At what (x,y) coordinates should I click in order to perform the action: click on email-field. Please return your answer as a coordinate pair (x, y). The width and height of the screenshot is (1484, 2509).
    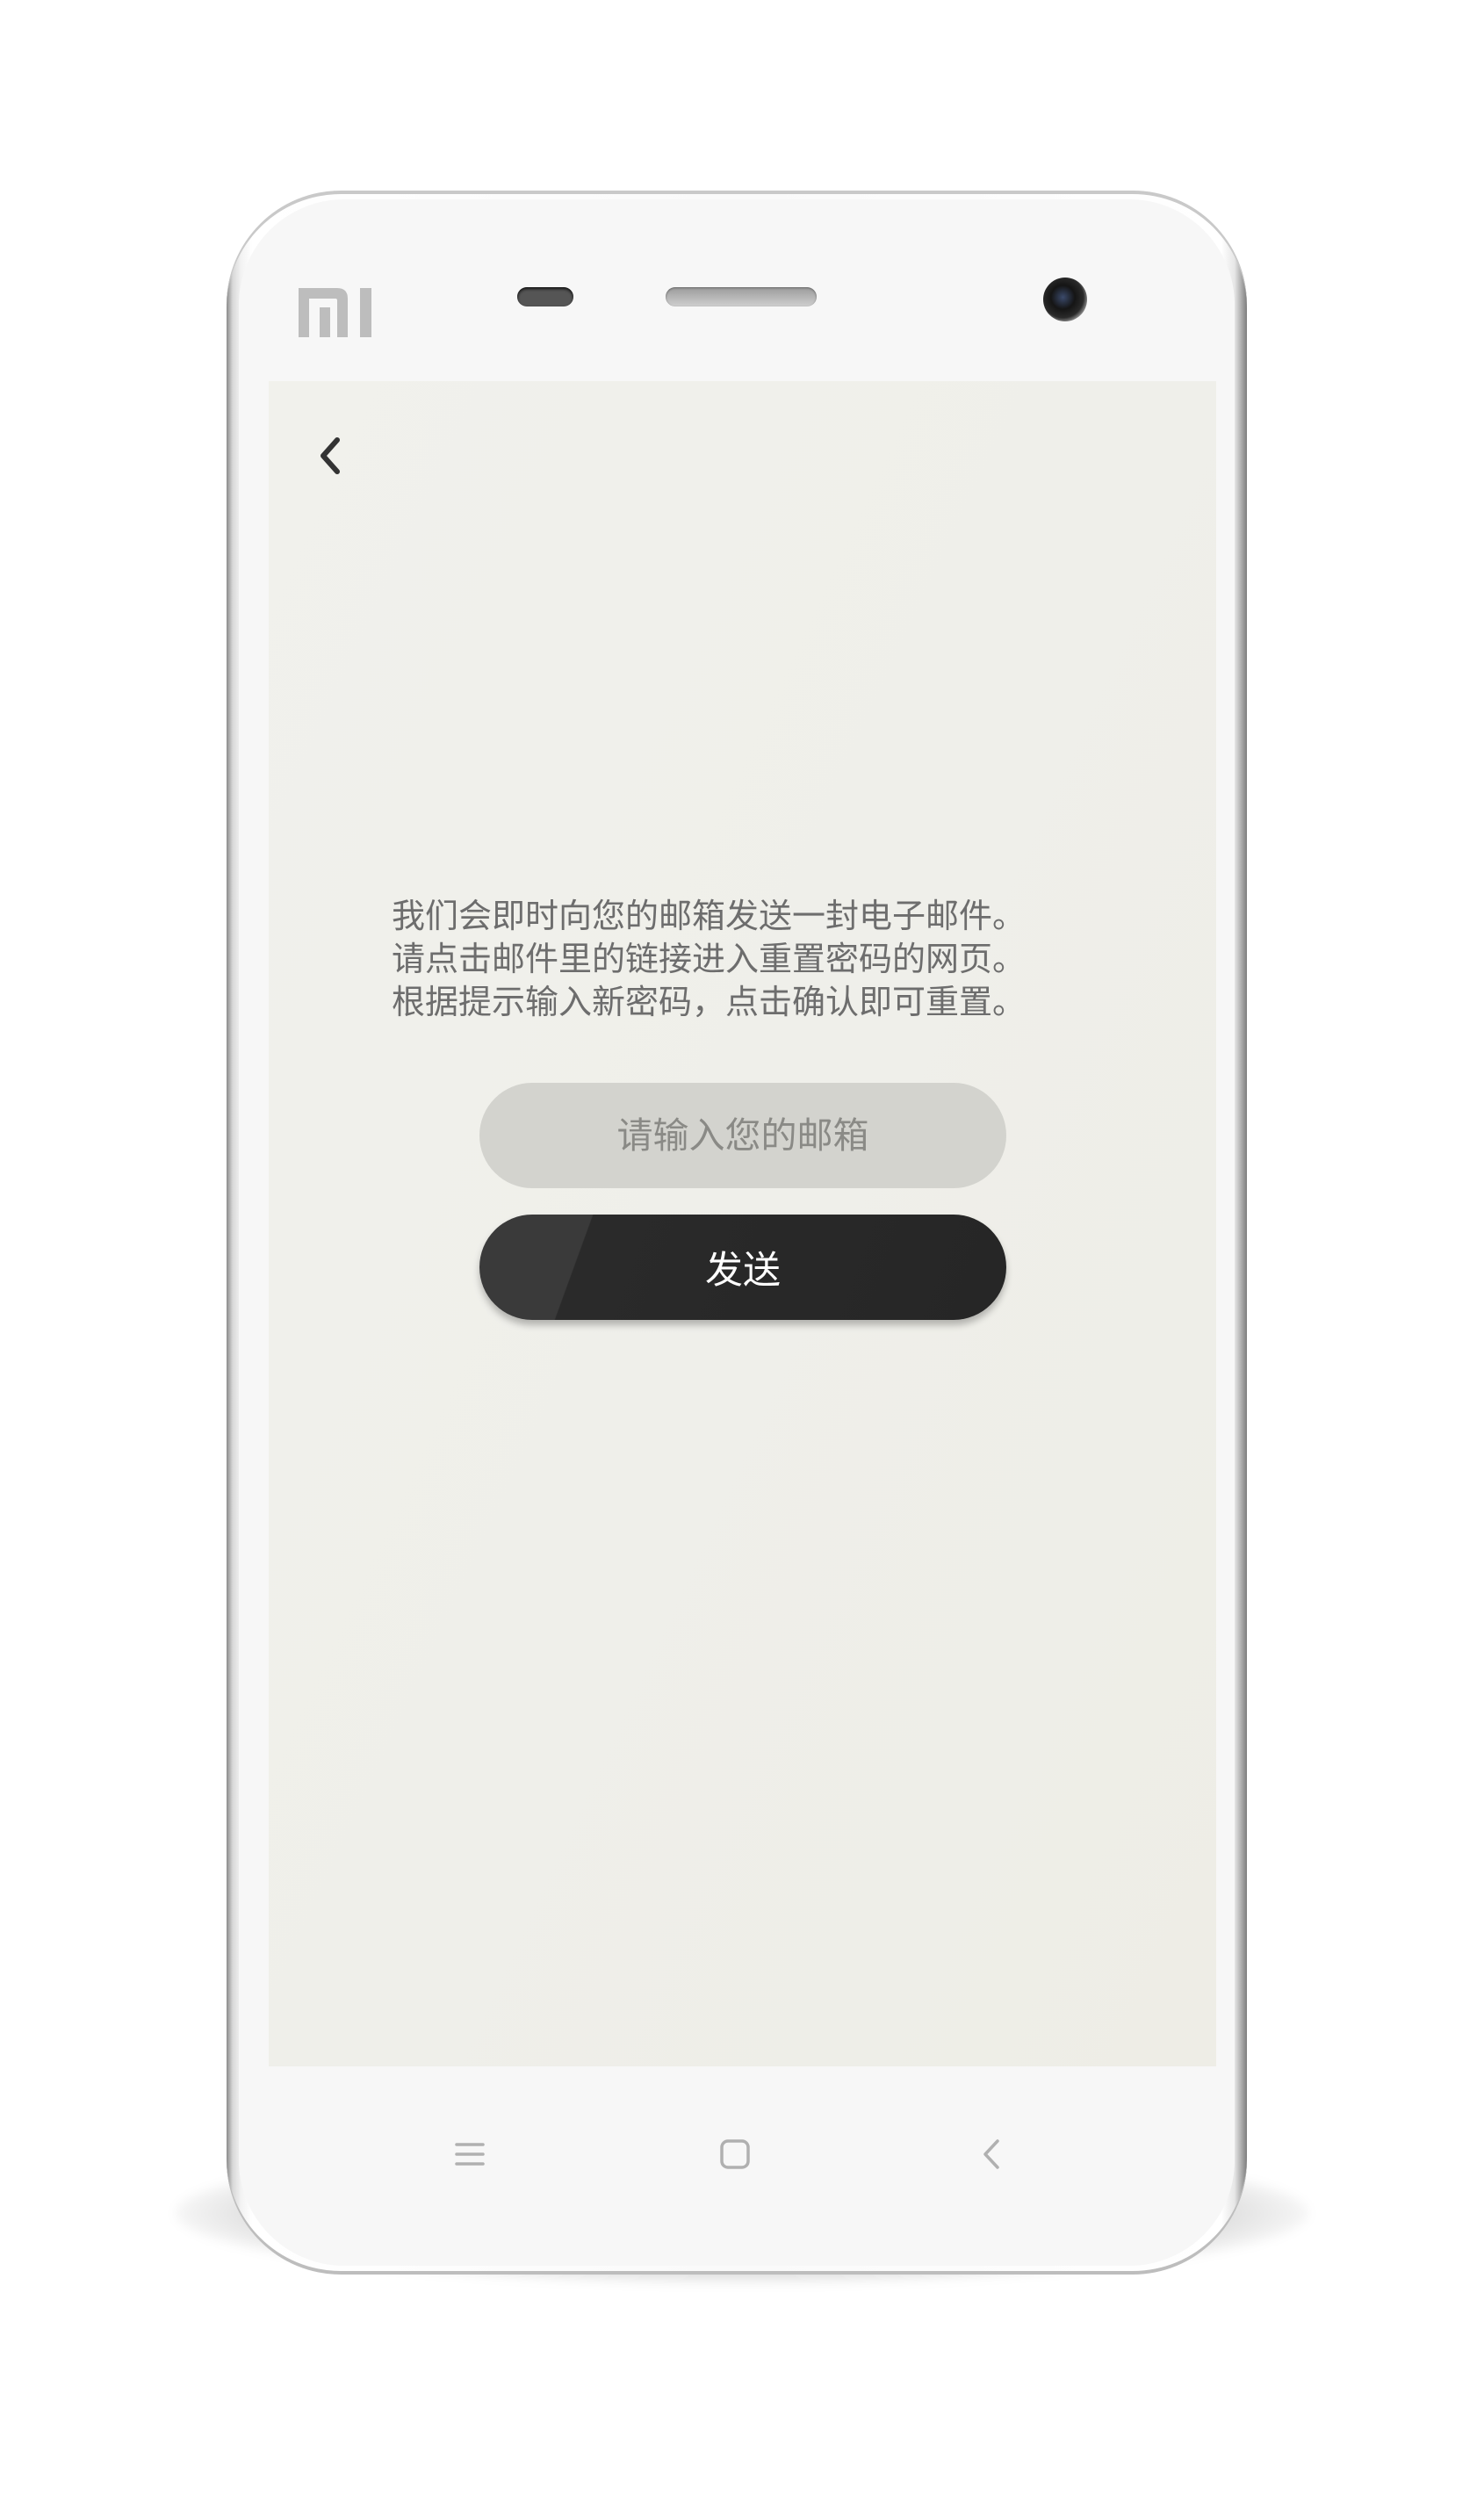
    Looking at the image, I should click on (742, 1135).